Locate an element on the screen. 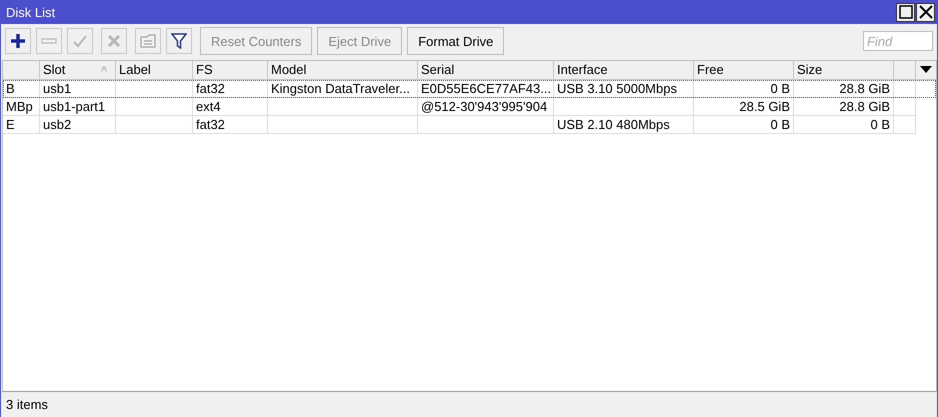  note-icon is located at coordinates (148, 41).